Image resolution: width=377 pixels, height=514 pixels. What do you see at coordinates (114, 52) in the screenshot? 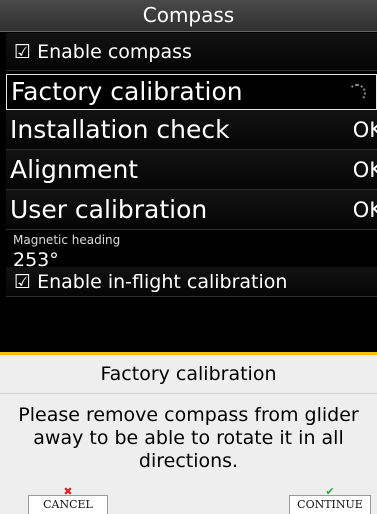
I see `enable-compass-label: Enable compass` at bounding box center [114, 52].